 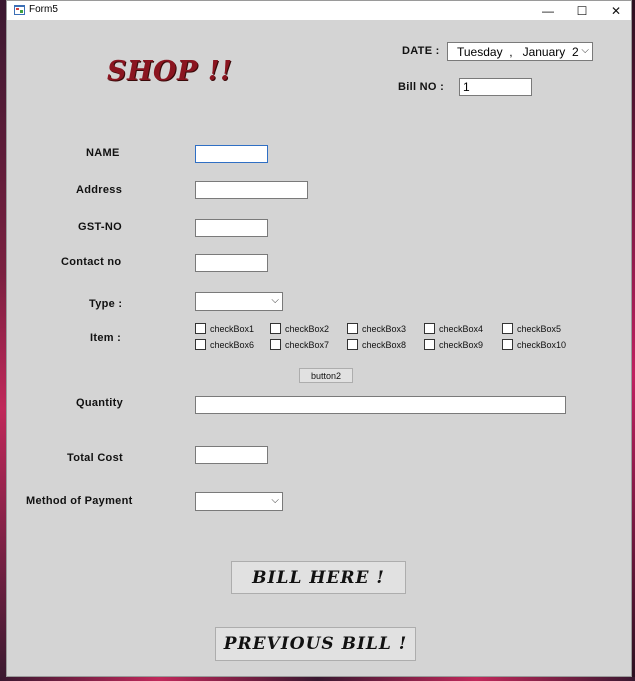 I want to click on checkbox-9: checkBox9, so click(x=453, y=344).